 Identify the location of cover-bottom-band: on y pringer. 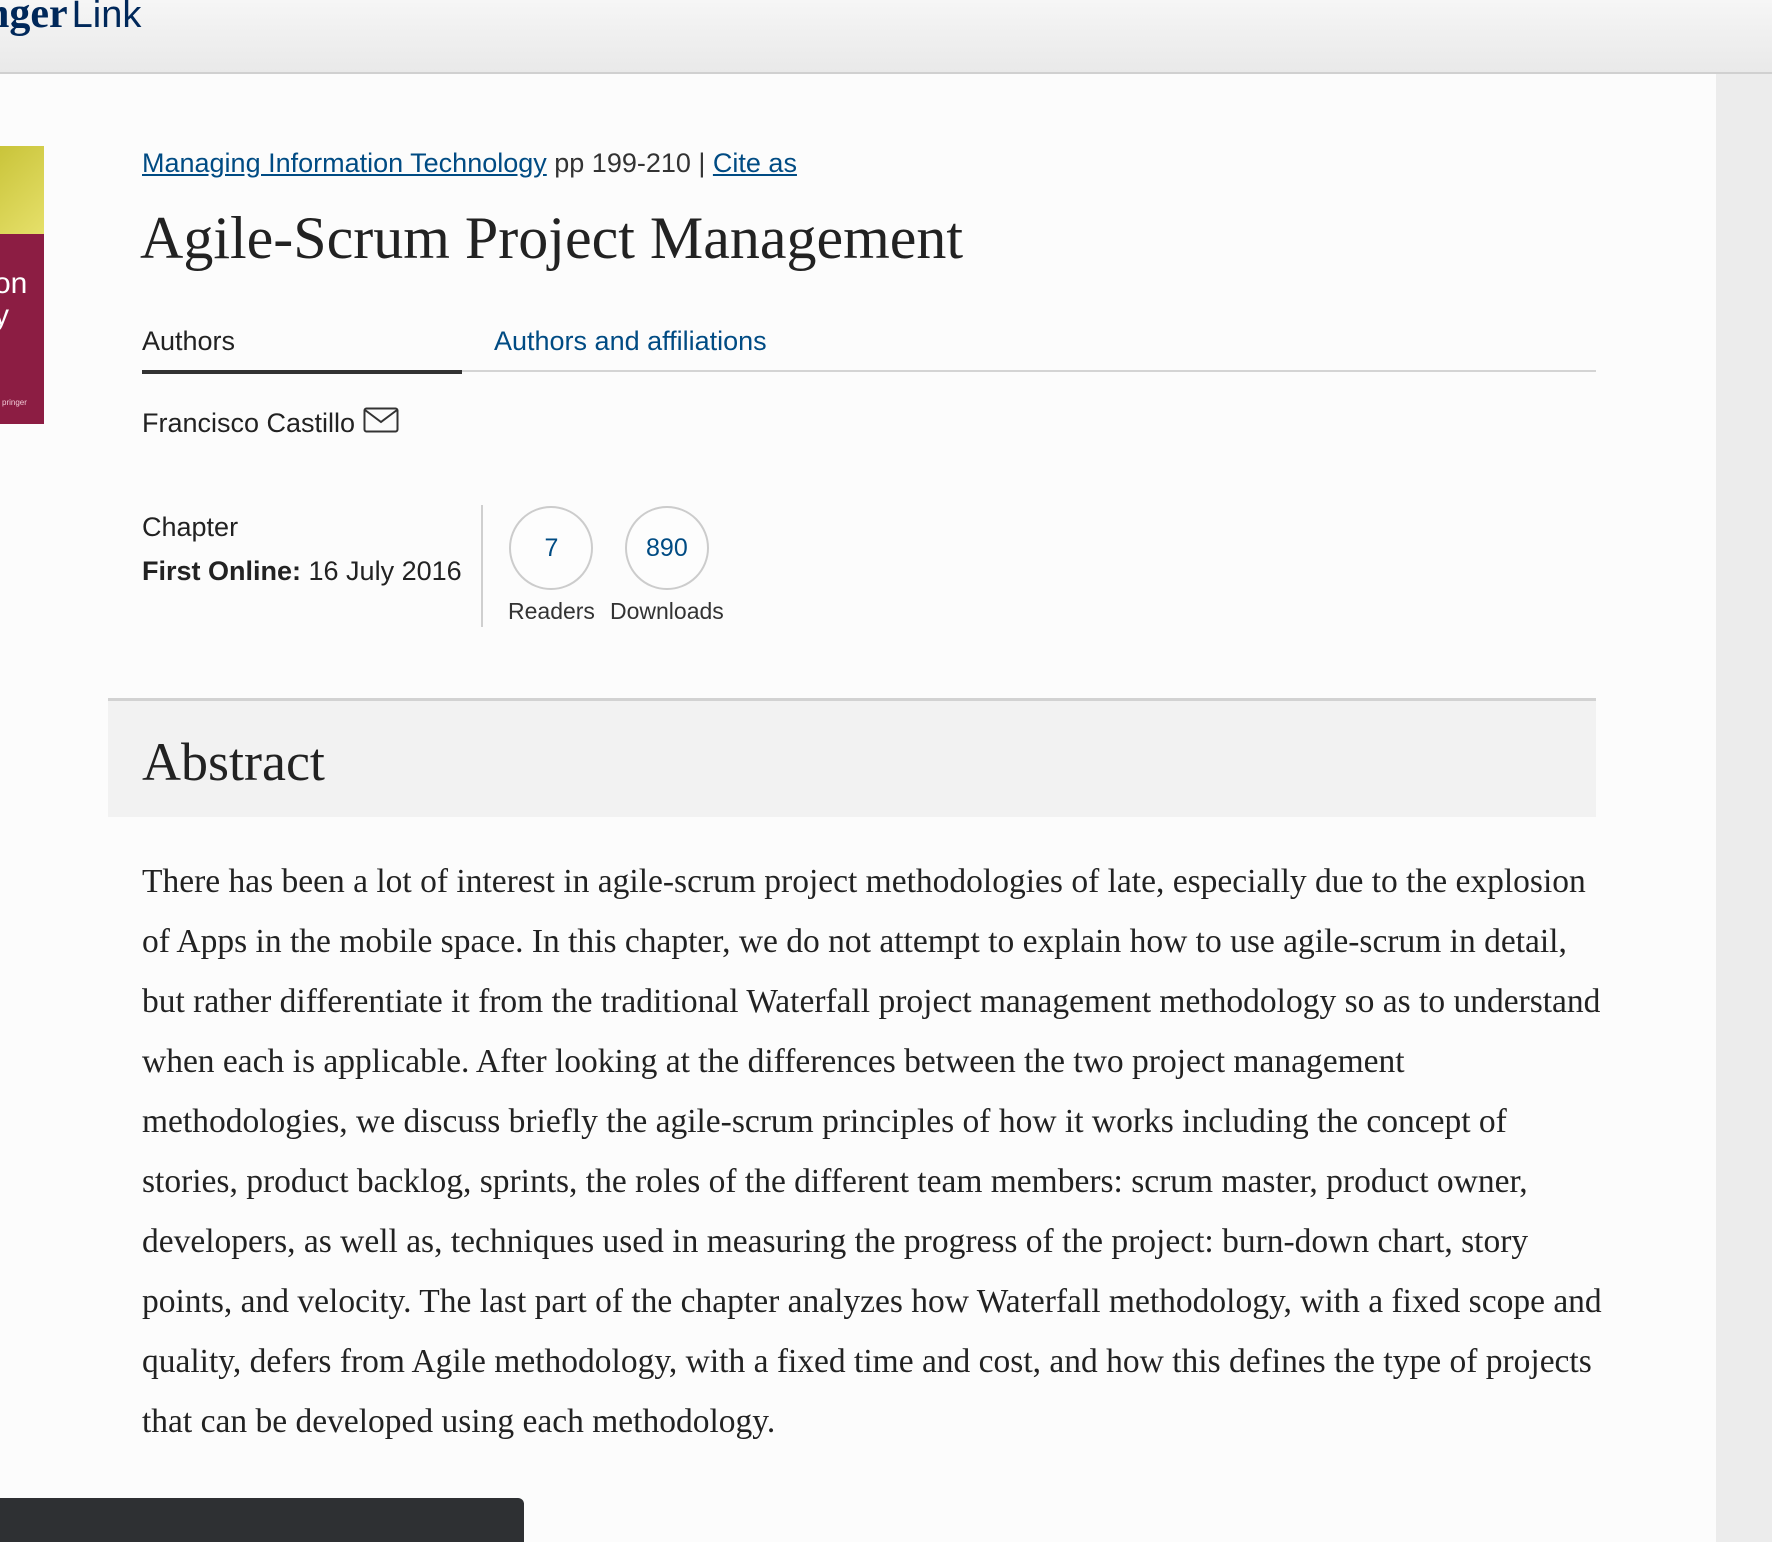
(22, 329).